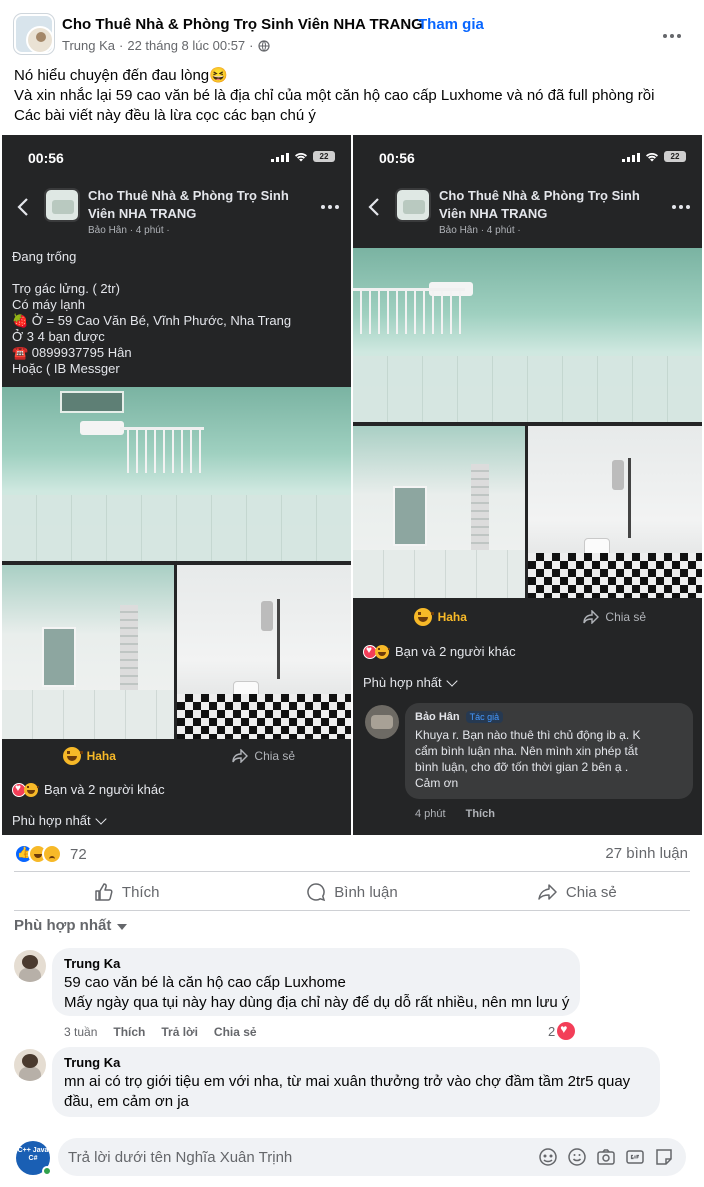 This screenshot has width=704, height=1187. What do you see at coordinates (44, 256) in the screenshot?
I see `listing-line: Đang trống` at bounding box center [44, 256].